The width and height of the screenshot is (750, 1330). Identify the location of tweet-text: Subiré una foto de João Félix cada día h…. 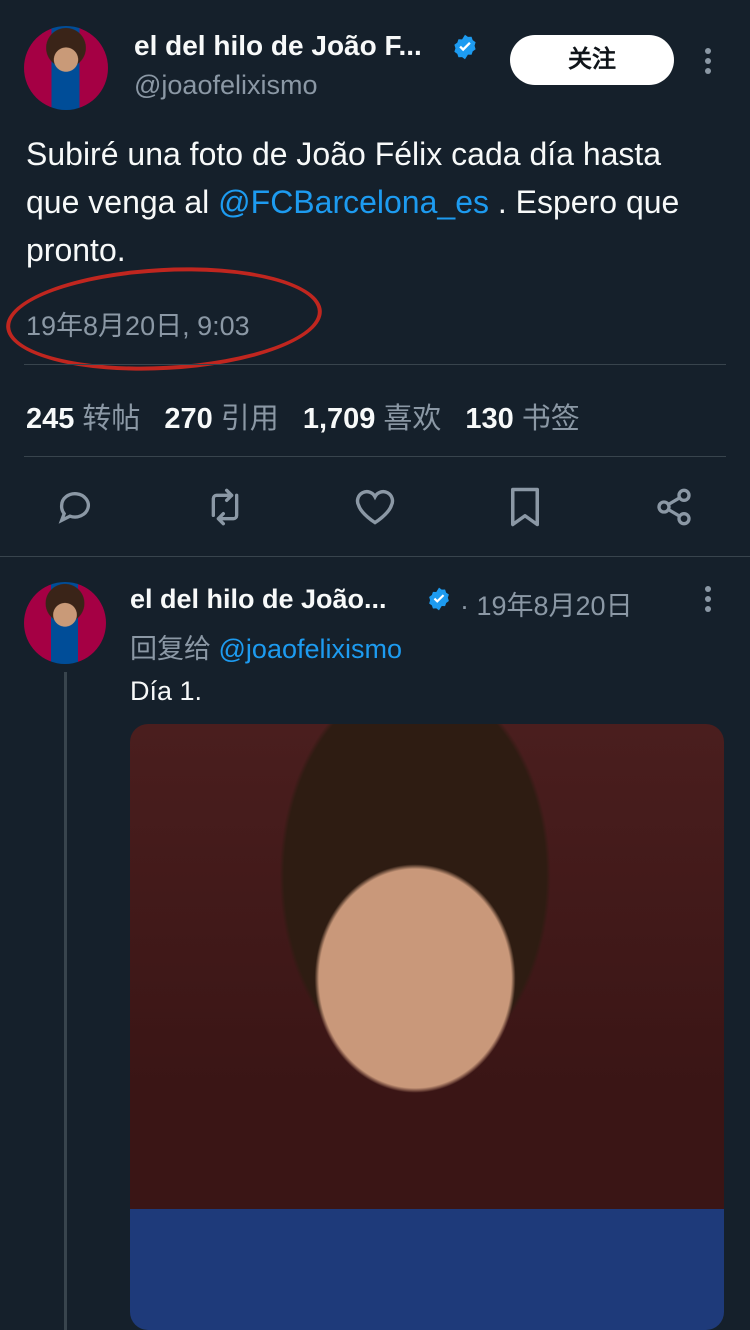
(371, 202).